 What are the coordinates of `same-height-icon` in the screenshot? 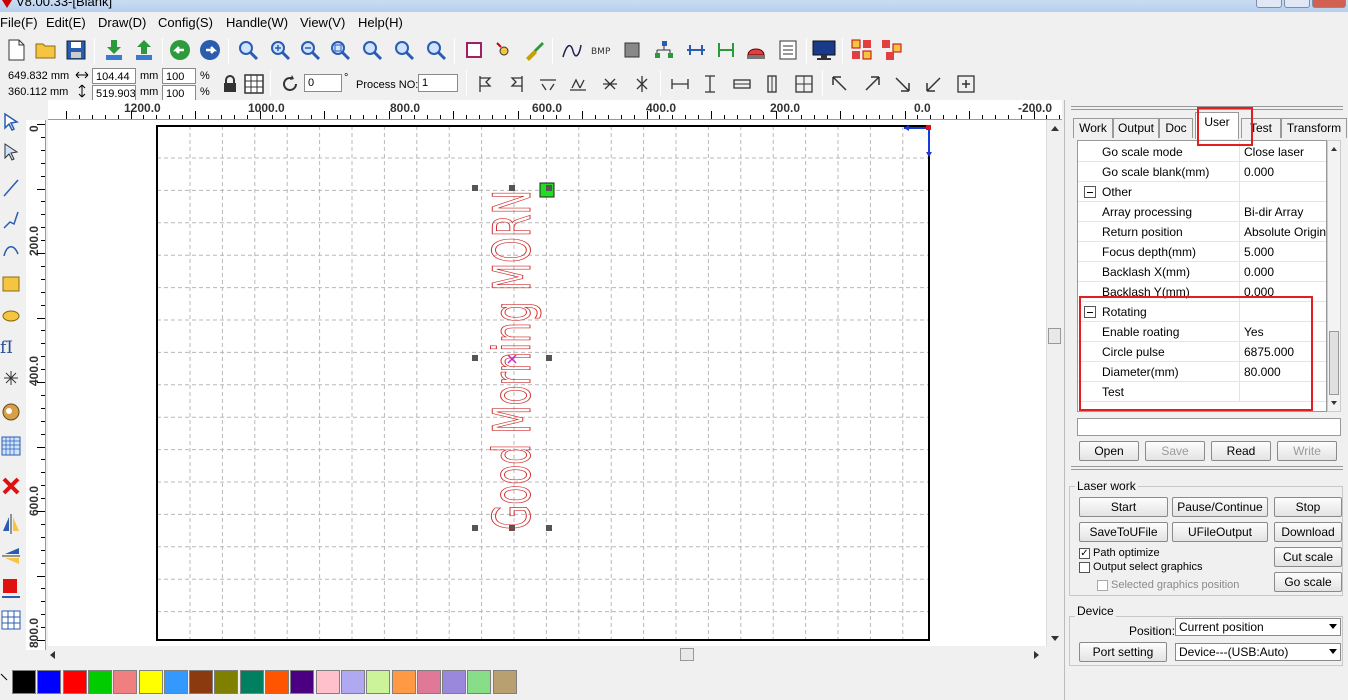 It's located at (710, 84).